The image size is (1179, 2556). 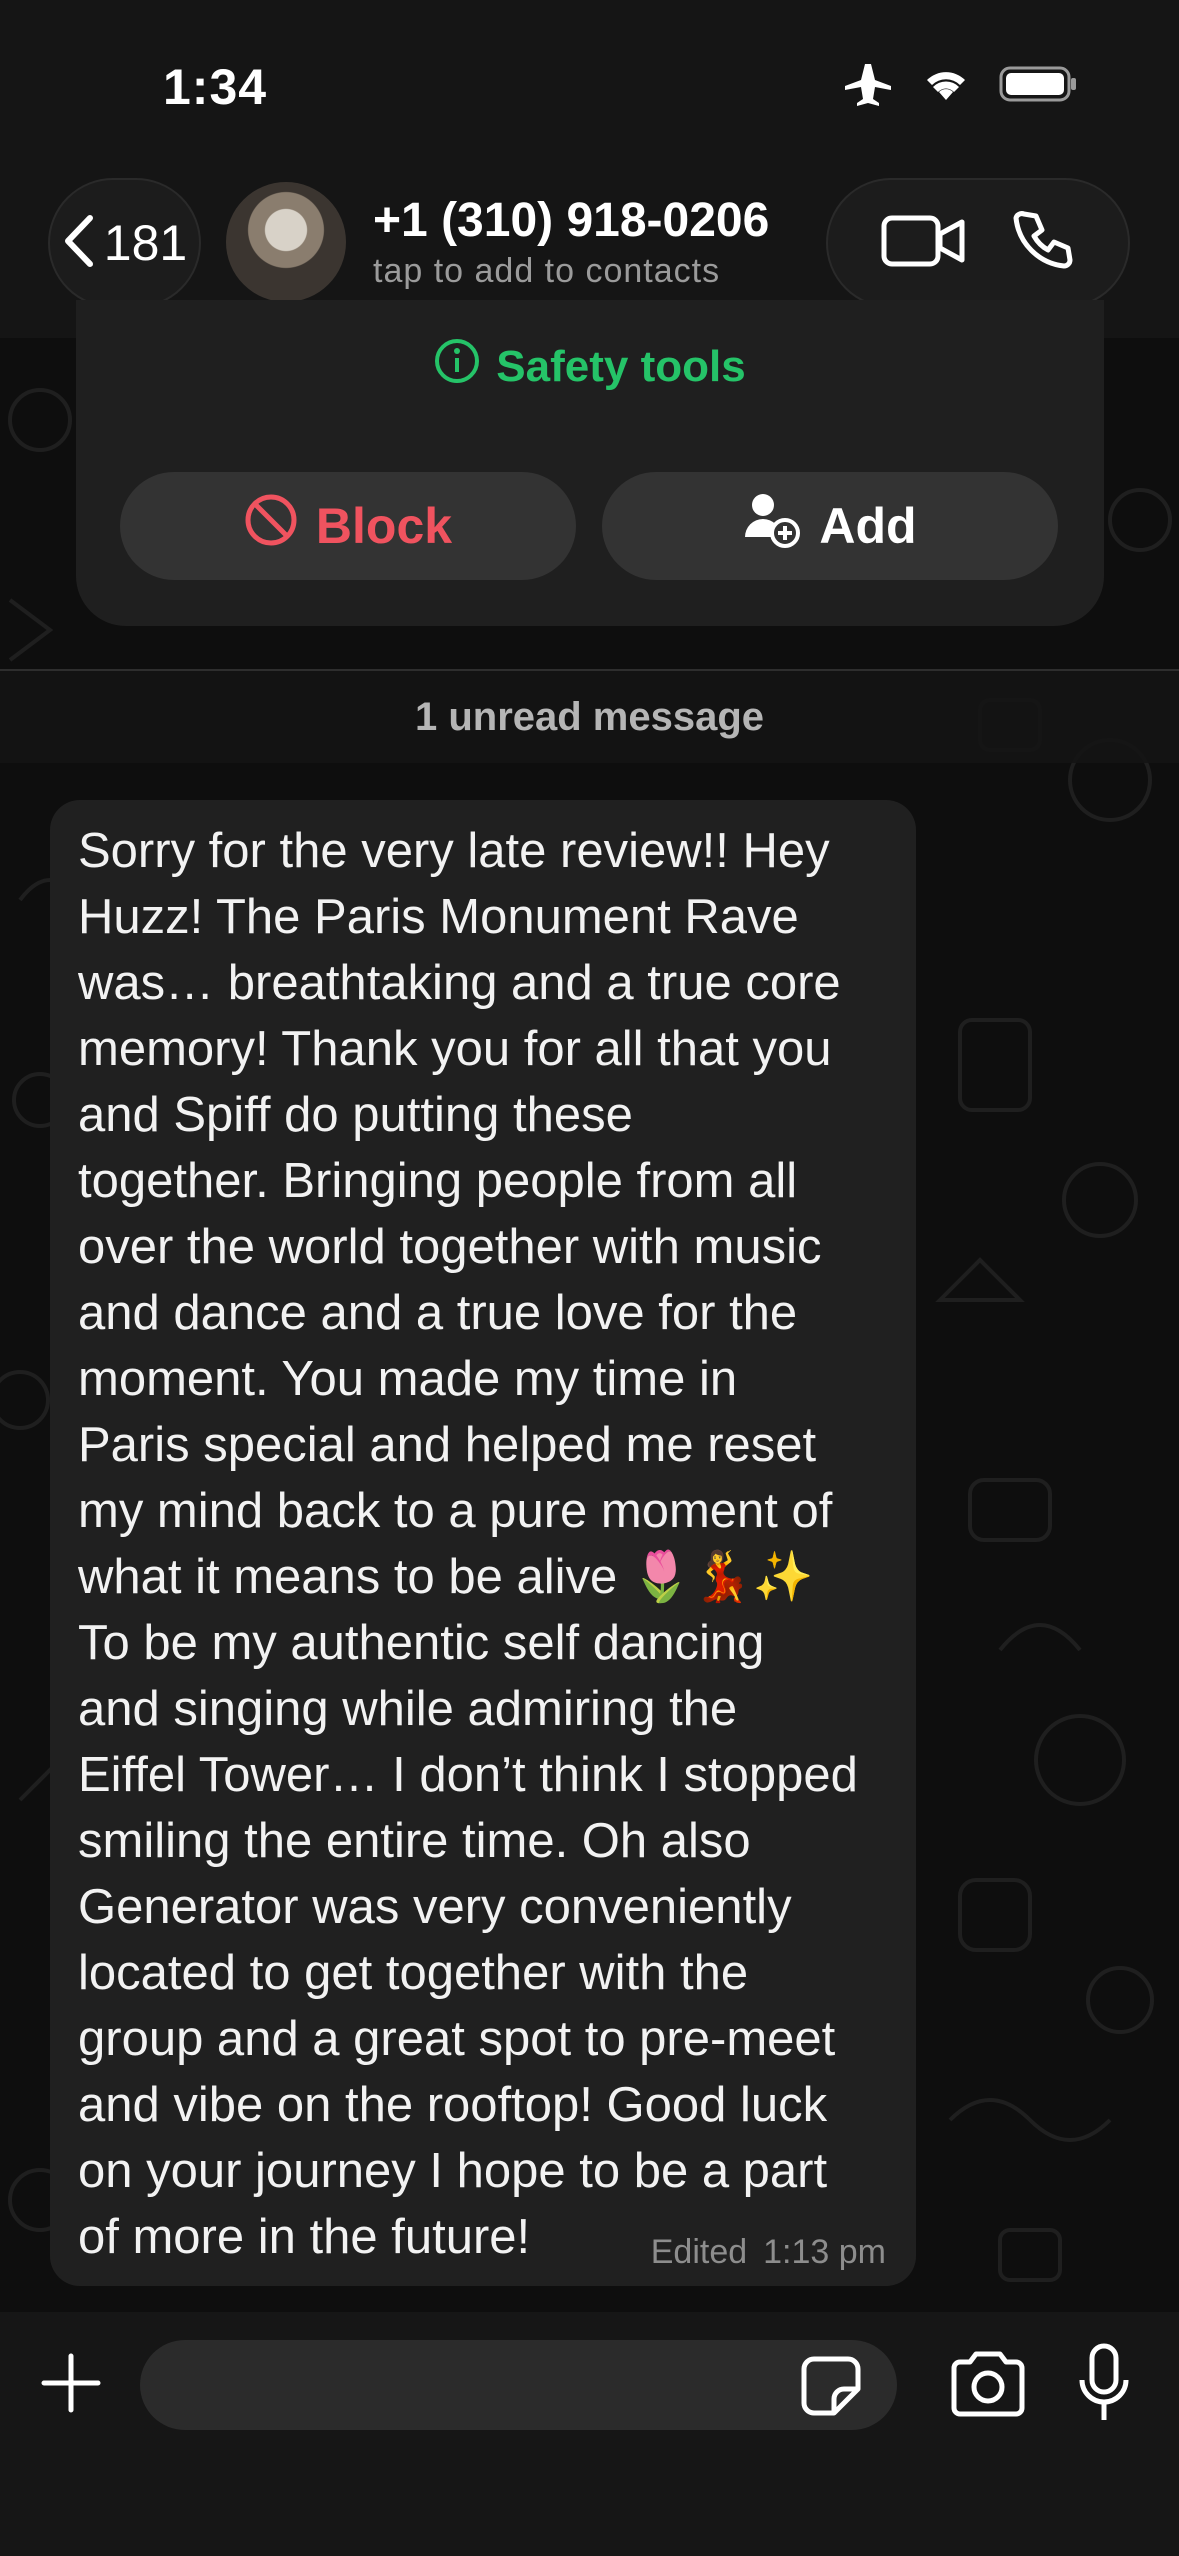 I want to click on voice-call-icon, so click(x=1043, y=243).